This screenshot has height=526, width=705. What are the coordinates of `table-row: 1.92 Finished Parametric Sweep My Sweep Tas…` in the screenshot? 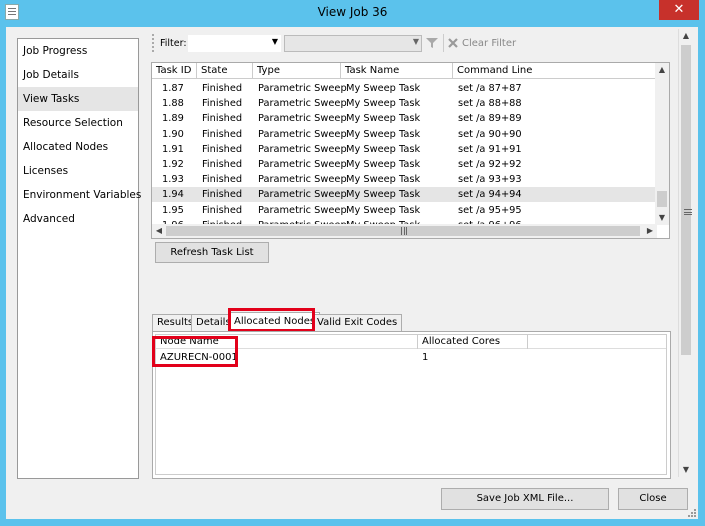 It's located at (404, 164).